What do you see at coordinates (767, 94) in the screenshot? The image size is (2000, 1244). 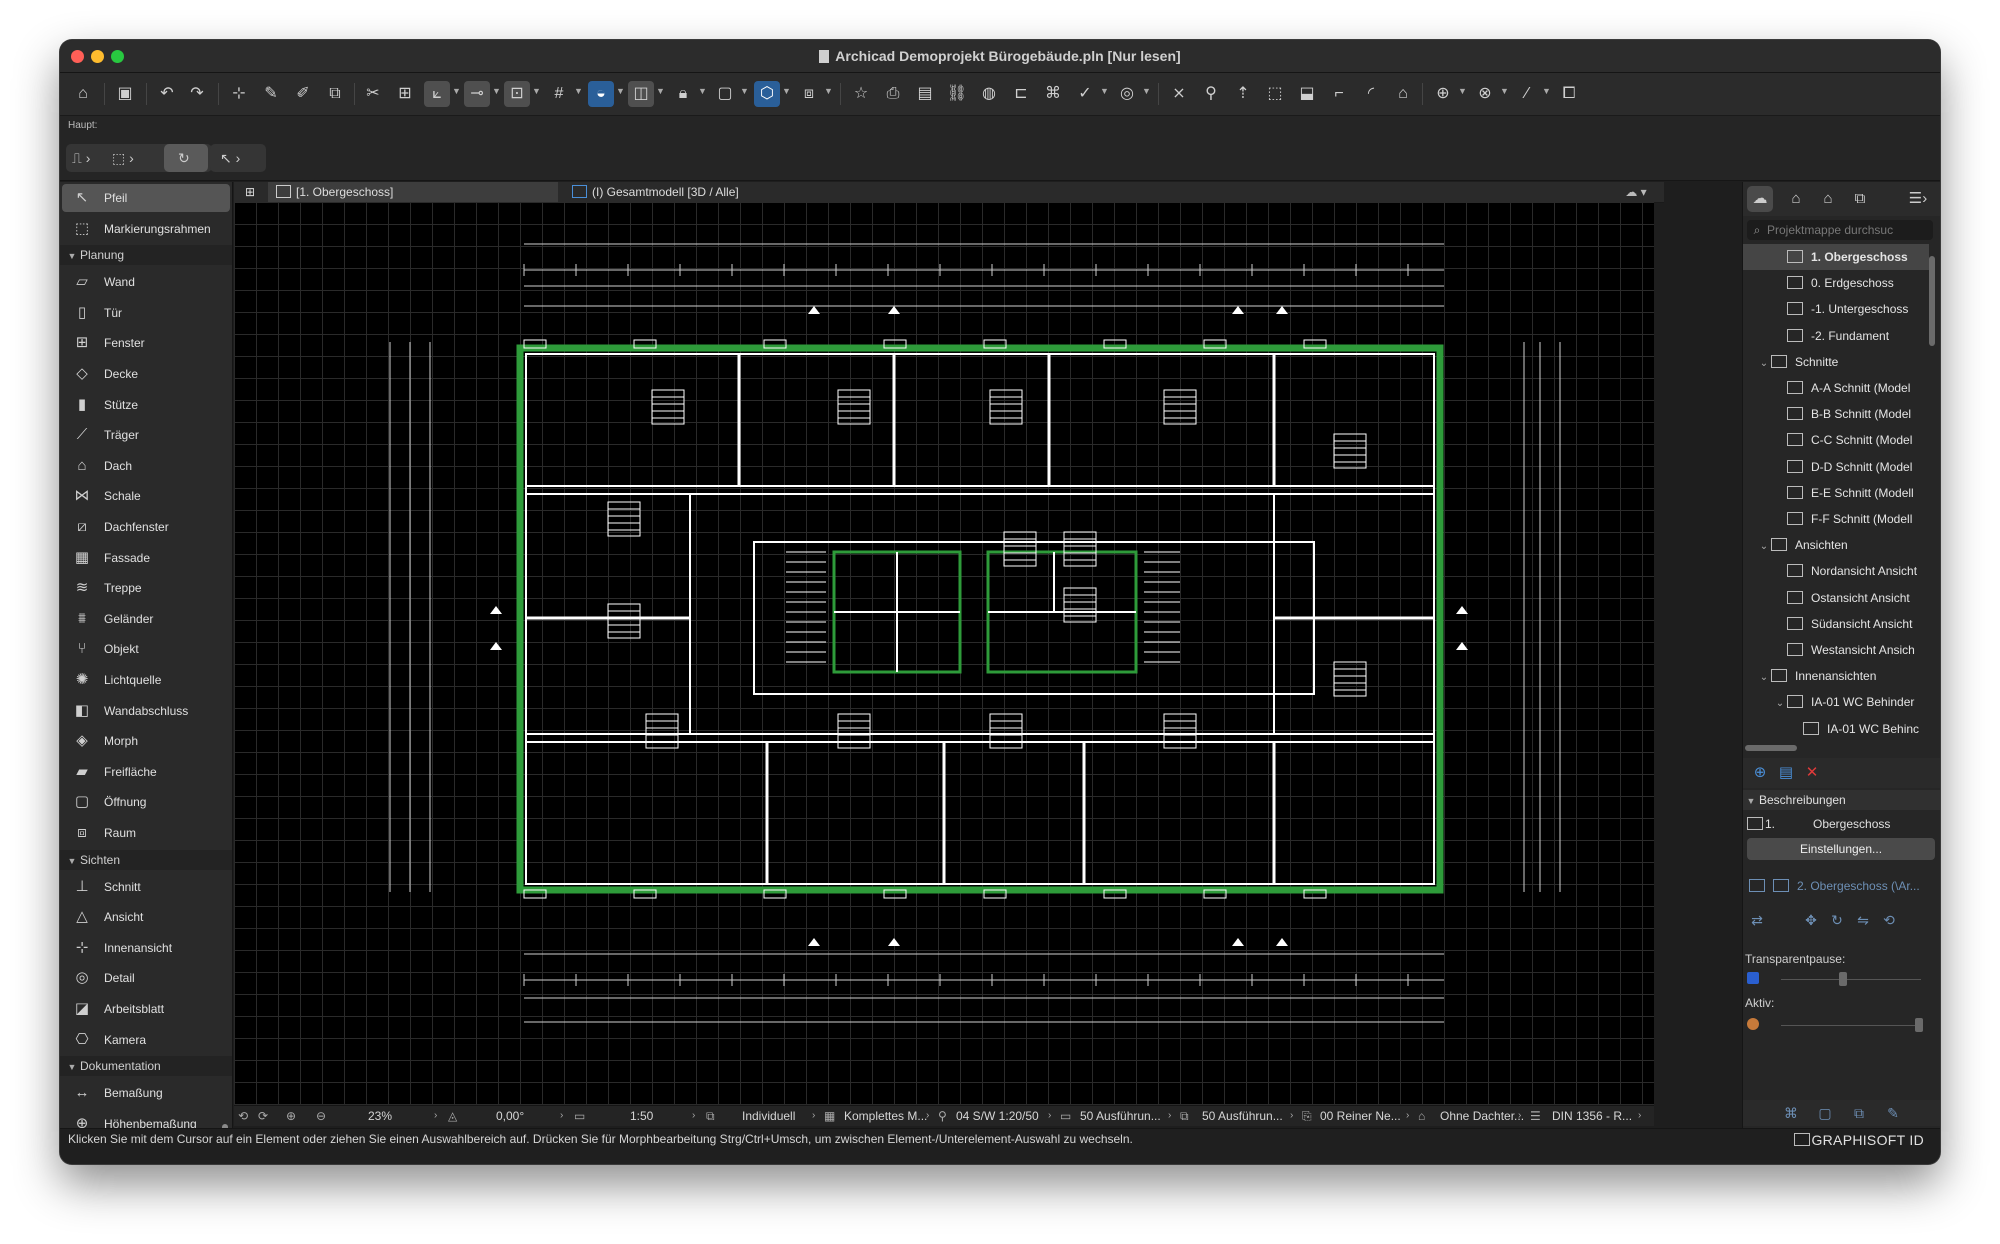 I see `filter-icon: ⬡` at bounding box center [767, 94].